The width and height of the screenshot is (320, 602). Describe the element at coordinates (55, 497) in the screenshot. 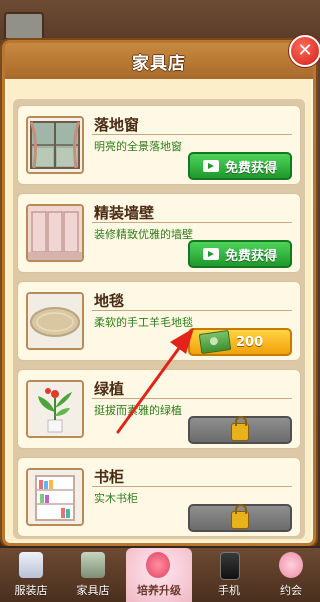

I see `bookcase-thumbnail` at that location.